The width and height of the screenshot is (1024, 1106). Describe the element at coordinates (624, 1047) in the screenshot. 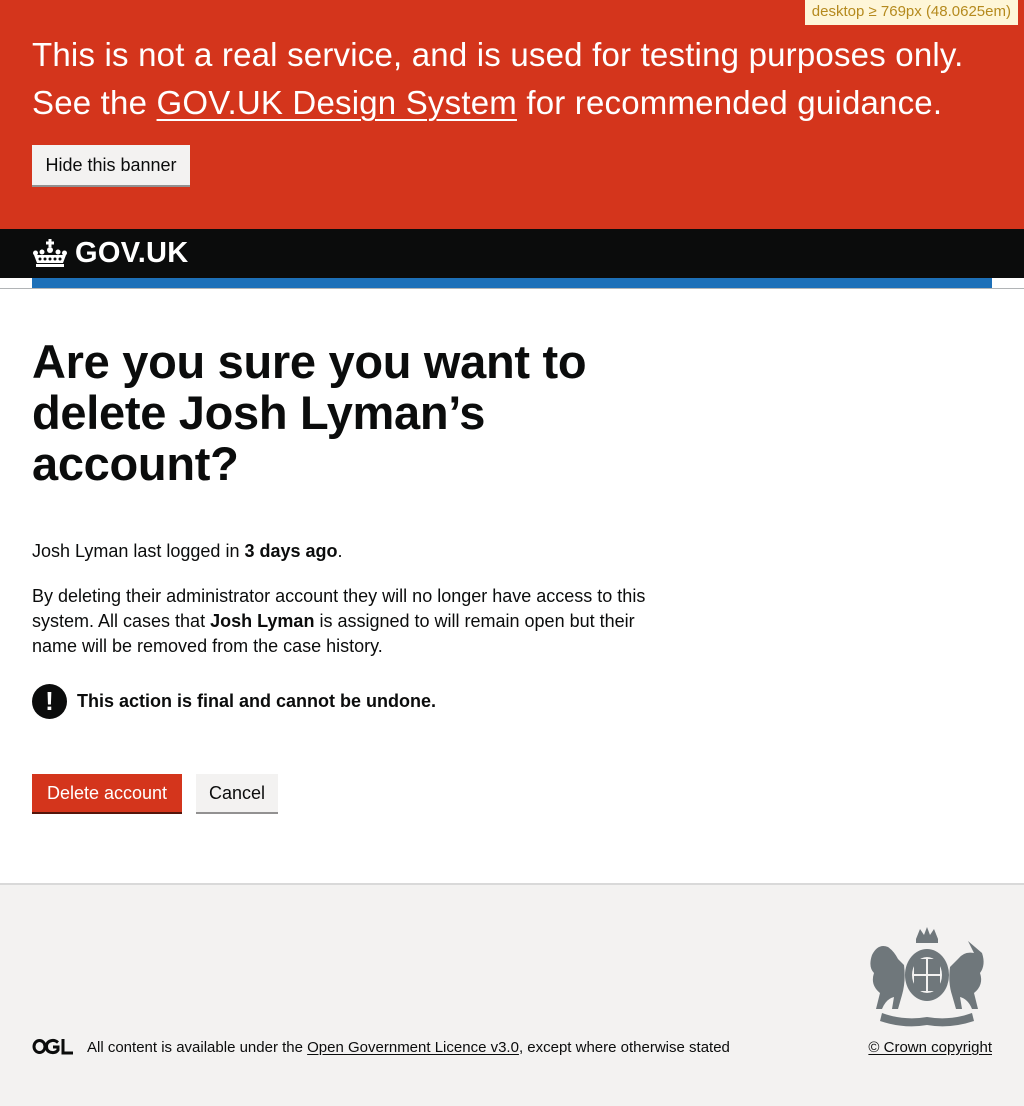

I see `licence-suffix: , except where otherwise stated` at that location.